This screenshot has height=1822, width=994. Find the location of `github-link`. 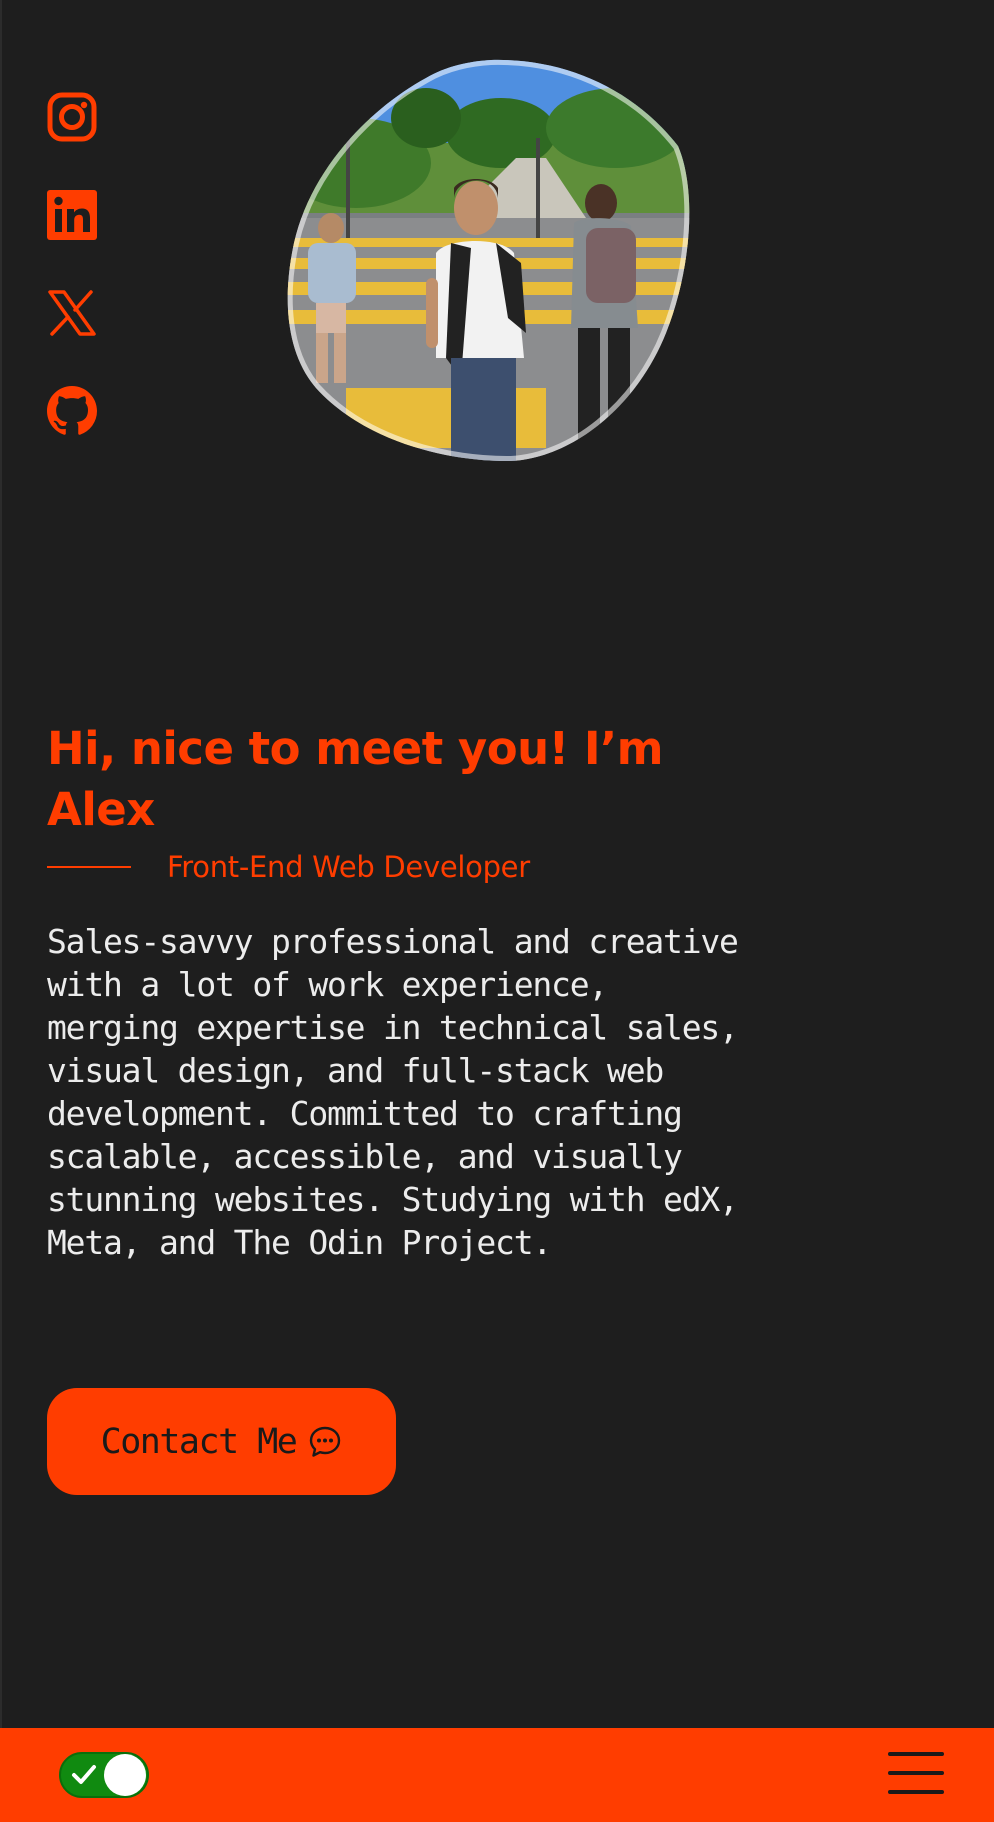

github-link is located at coordinates (72, 411).